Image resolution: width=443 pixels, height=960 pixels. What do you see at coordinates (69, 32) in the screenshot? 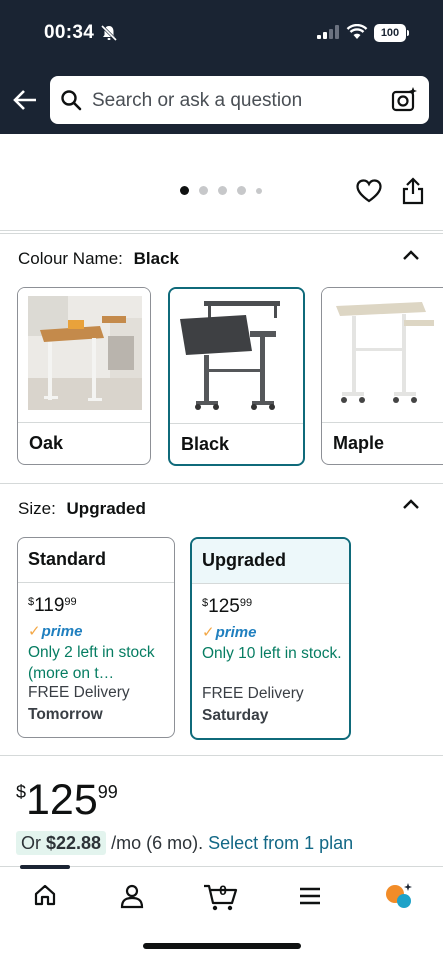
I see `status-time: 00:34` at bounding box center [69, 32].